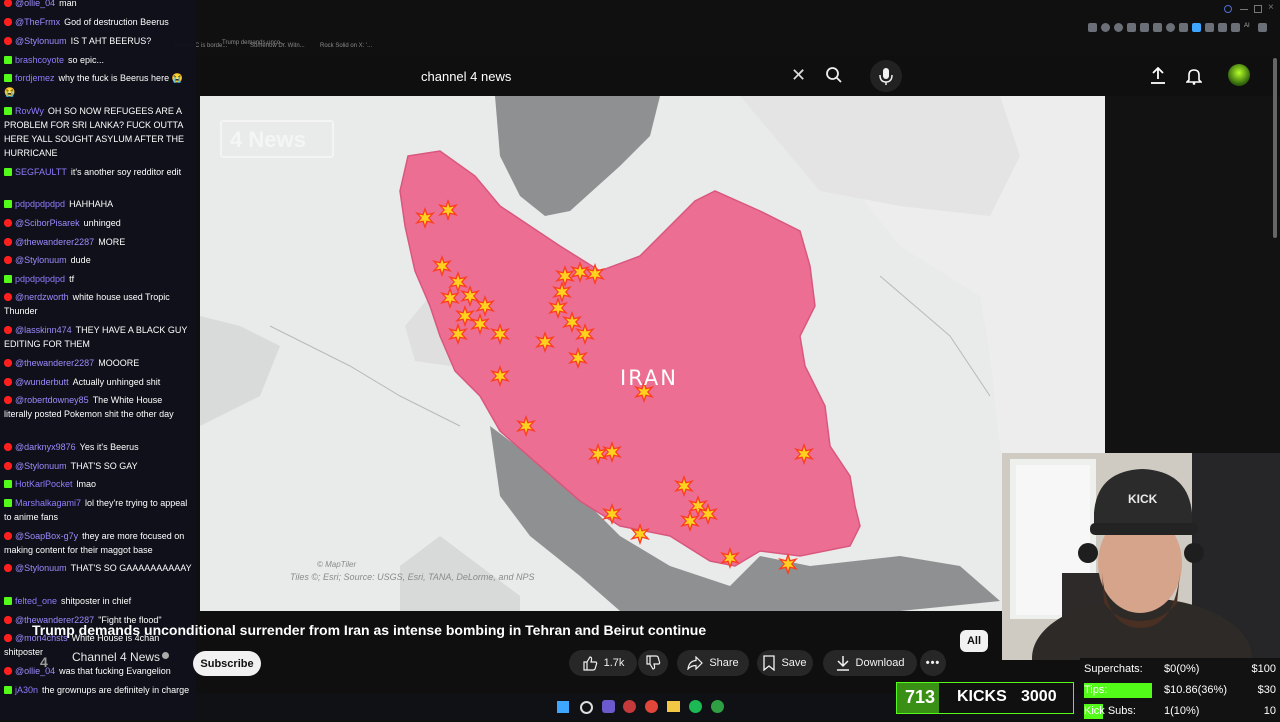 The image size is (1280, 722). I want to click on save-button: Save, so click(785, 663).